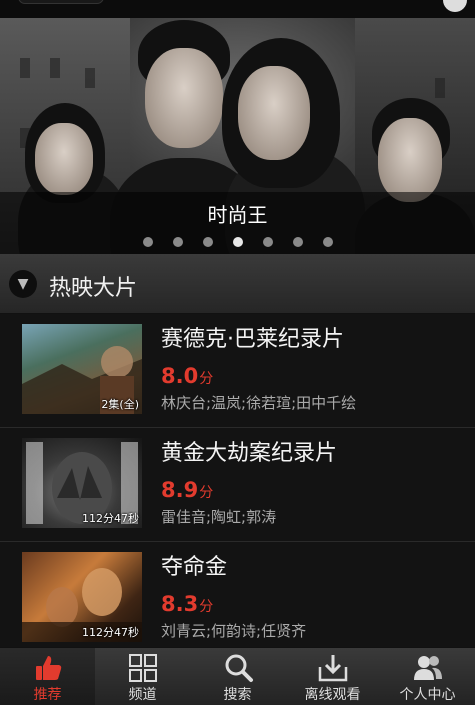 This screenshot has width=475, height=705. What do you see at coordinates (82, 369) in the screenshot?
I see `movie-poster: 2集(全)` at bounding box center [82, 369].